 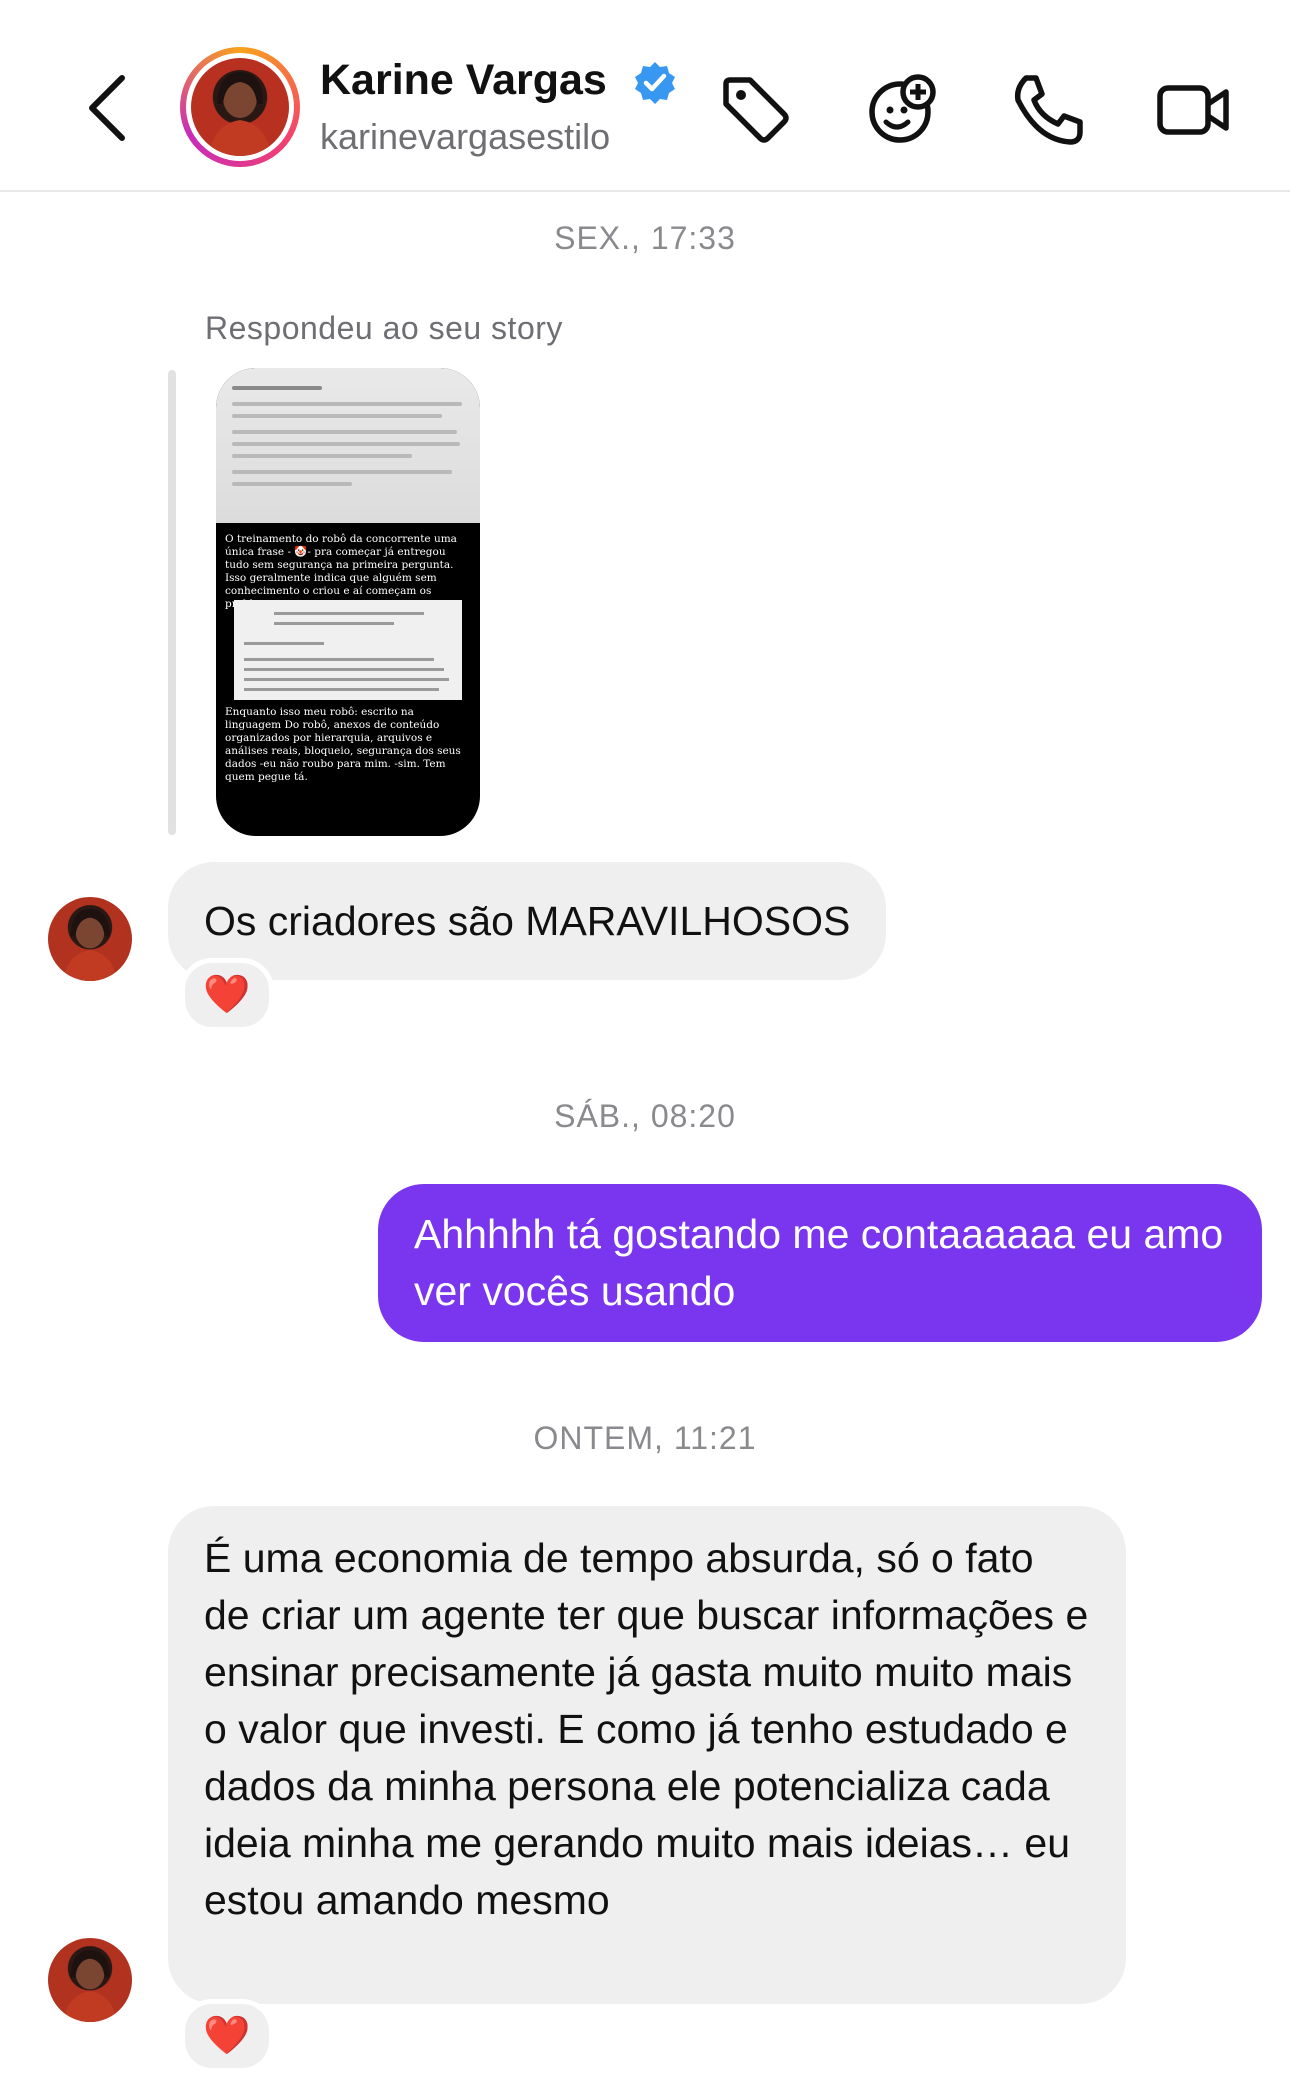 I want to click on story-reply-label: Respondeu ao seu story, so click(x=384, y=328).